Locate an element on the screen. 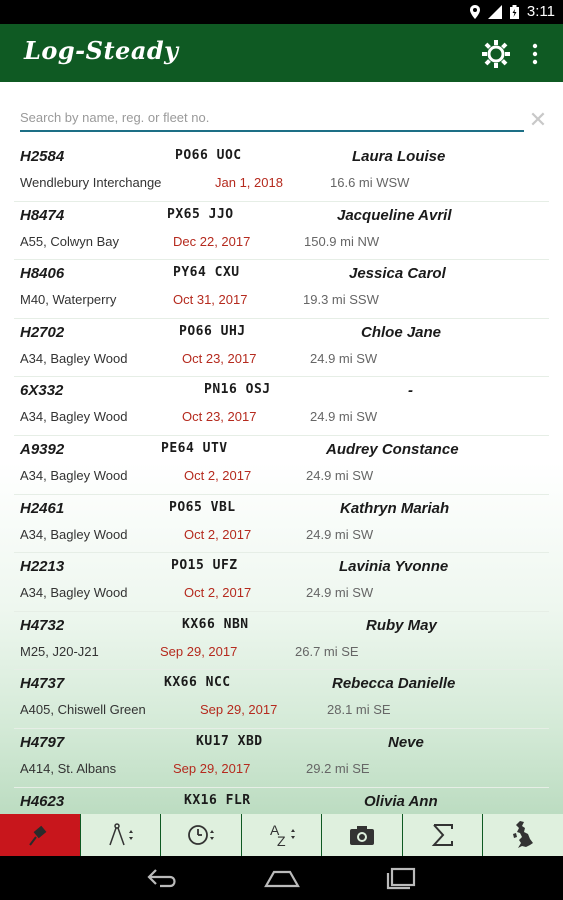 This screenshot has width=563, height=900. tab-az-sort: A Z is located at coordinates (281, 835).